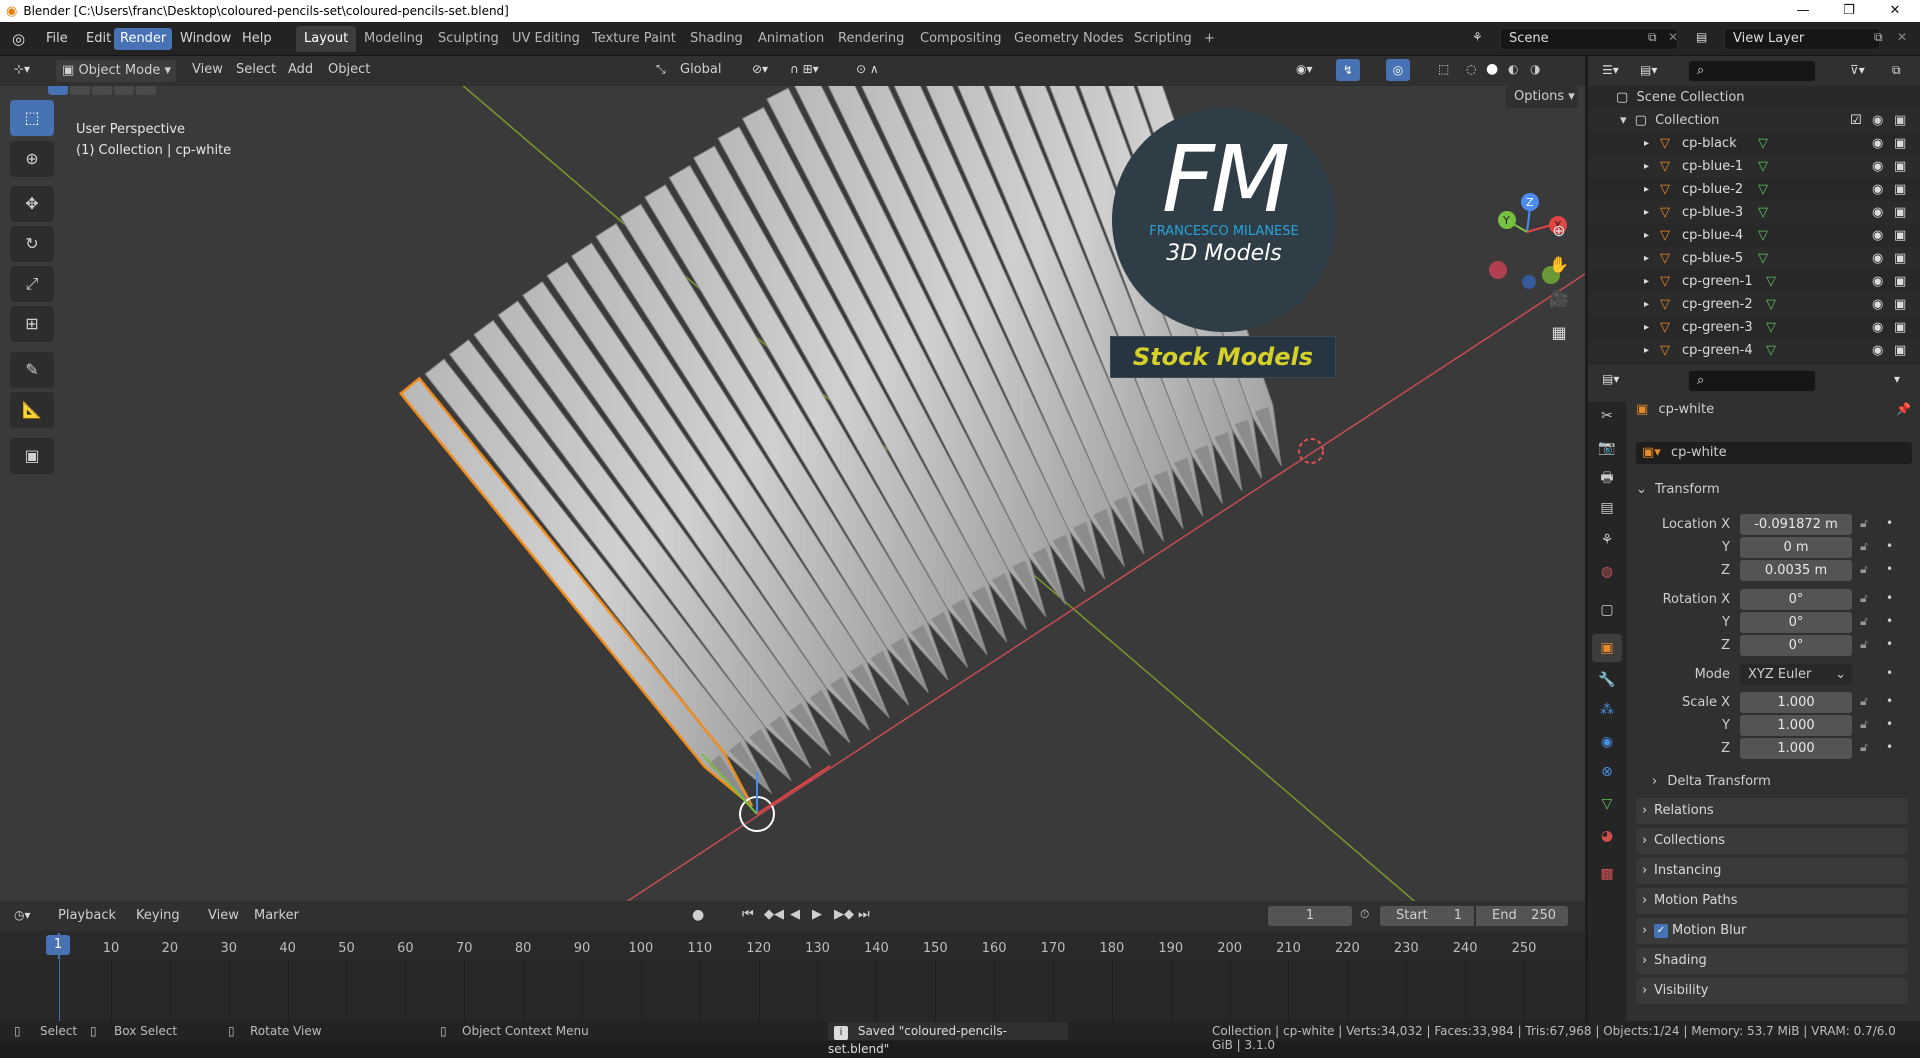 The image size is (1920, 1058). What do you see at coordinates (1754, 258) in the screenshot?
I see `outliner-object-row: ▸ ▽ cp-blue-5 ▽ ◉ ▣` at bounding box center [1754, 258].